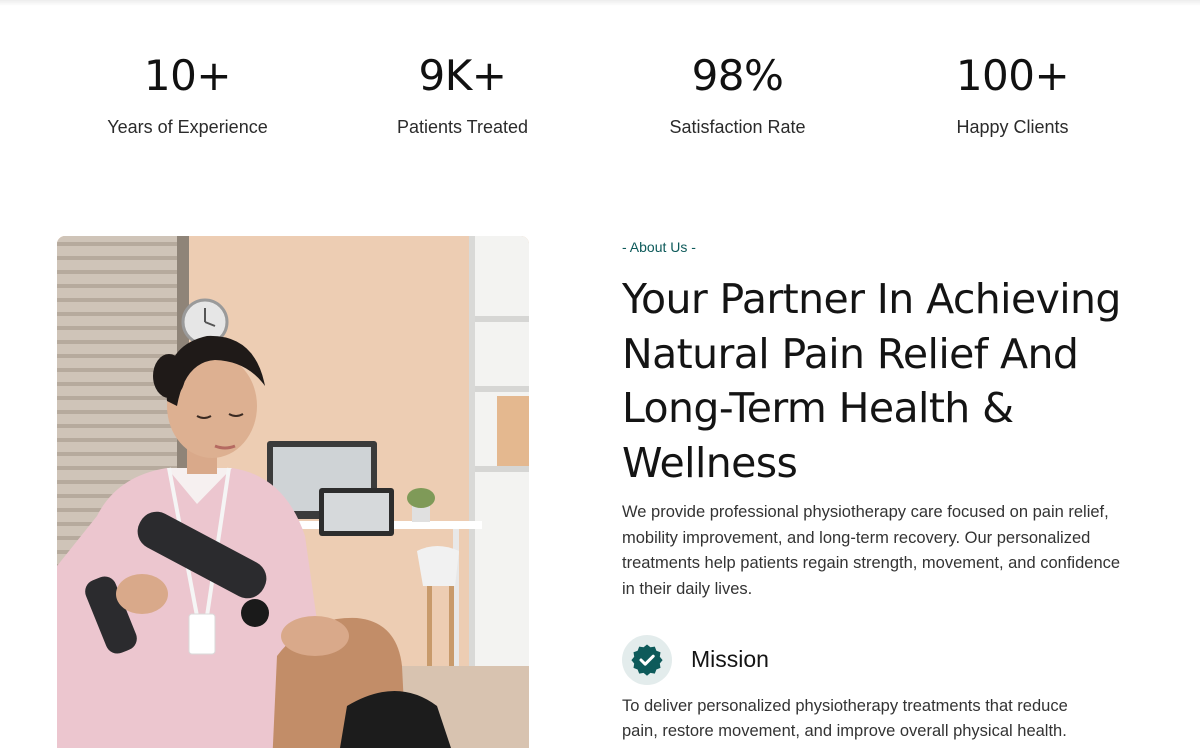  I want to click on stat-experience: 10+ Years of Experience, so click(187, 93).